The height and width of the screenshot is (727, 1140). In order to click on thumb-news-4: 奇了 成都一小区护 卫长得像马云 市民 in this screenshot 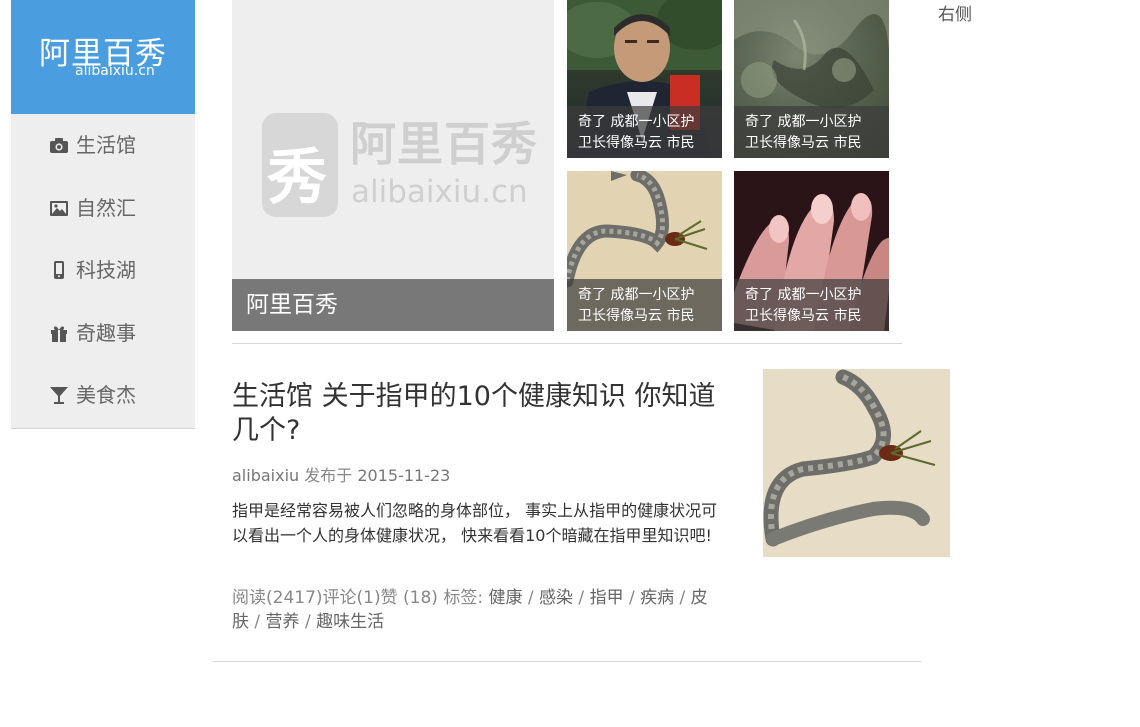, I will do `click(811, 251)`.